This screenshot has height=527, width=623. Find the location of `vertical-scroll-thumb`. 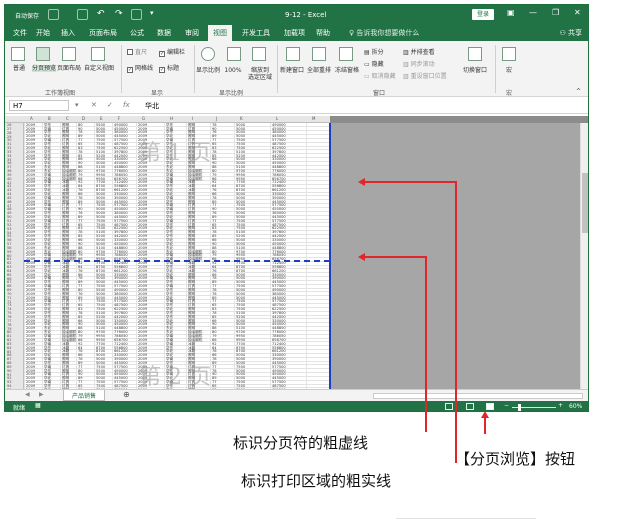

vertical-scroll-thumb is located at coordinates (585, 203).